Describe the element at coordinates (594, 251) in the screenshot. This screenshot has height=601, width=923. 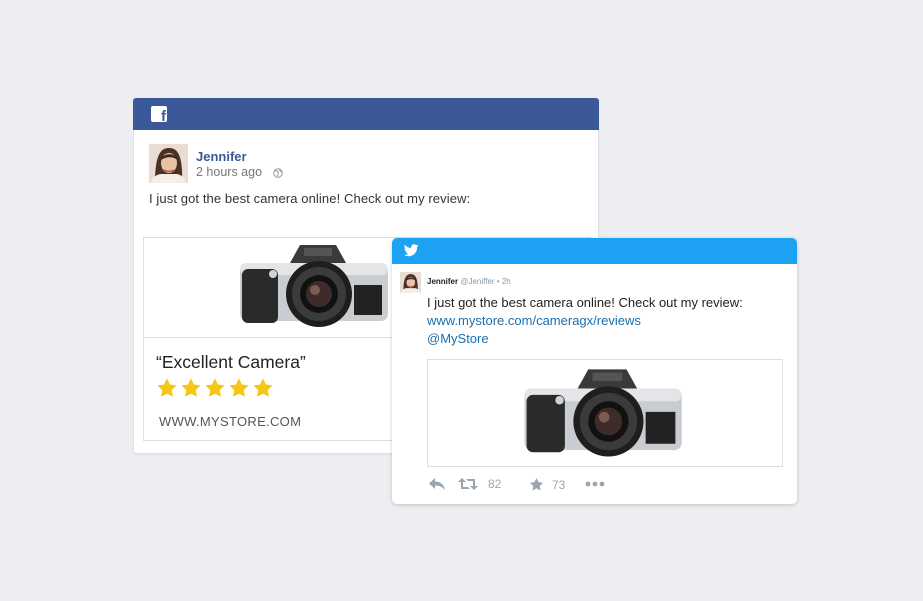
I see `twitter-header` at that location.